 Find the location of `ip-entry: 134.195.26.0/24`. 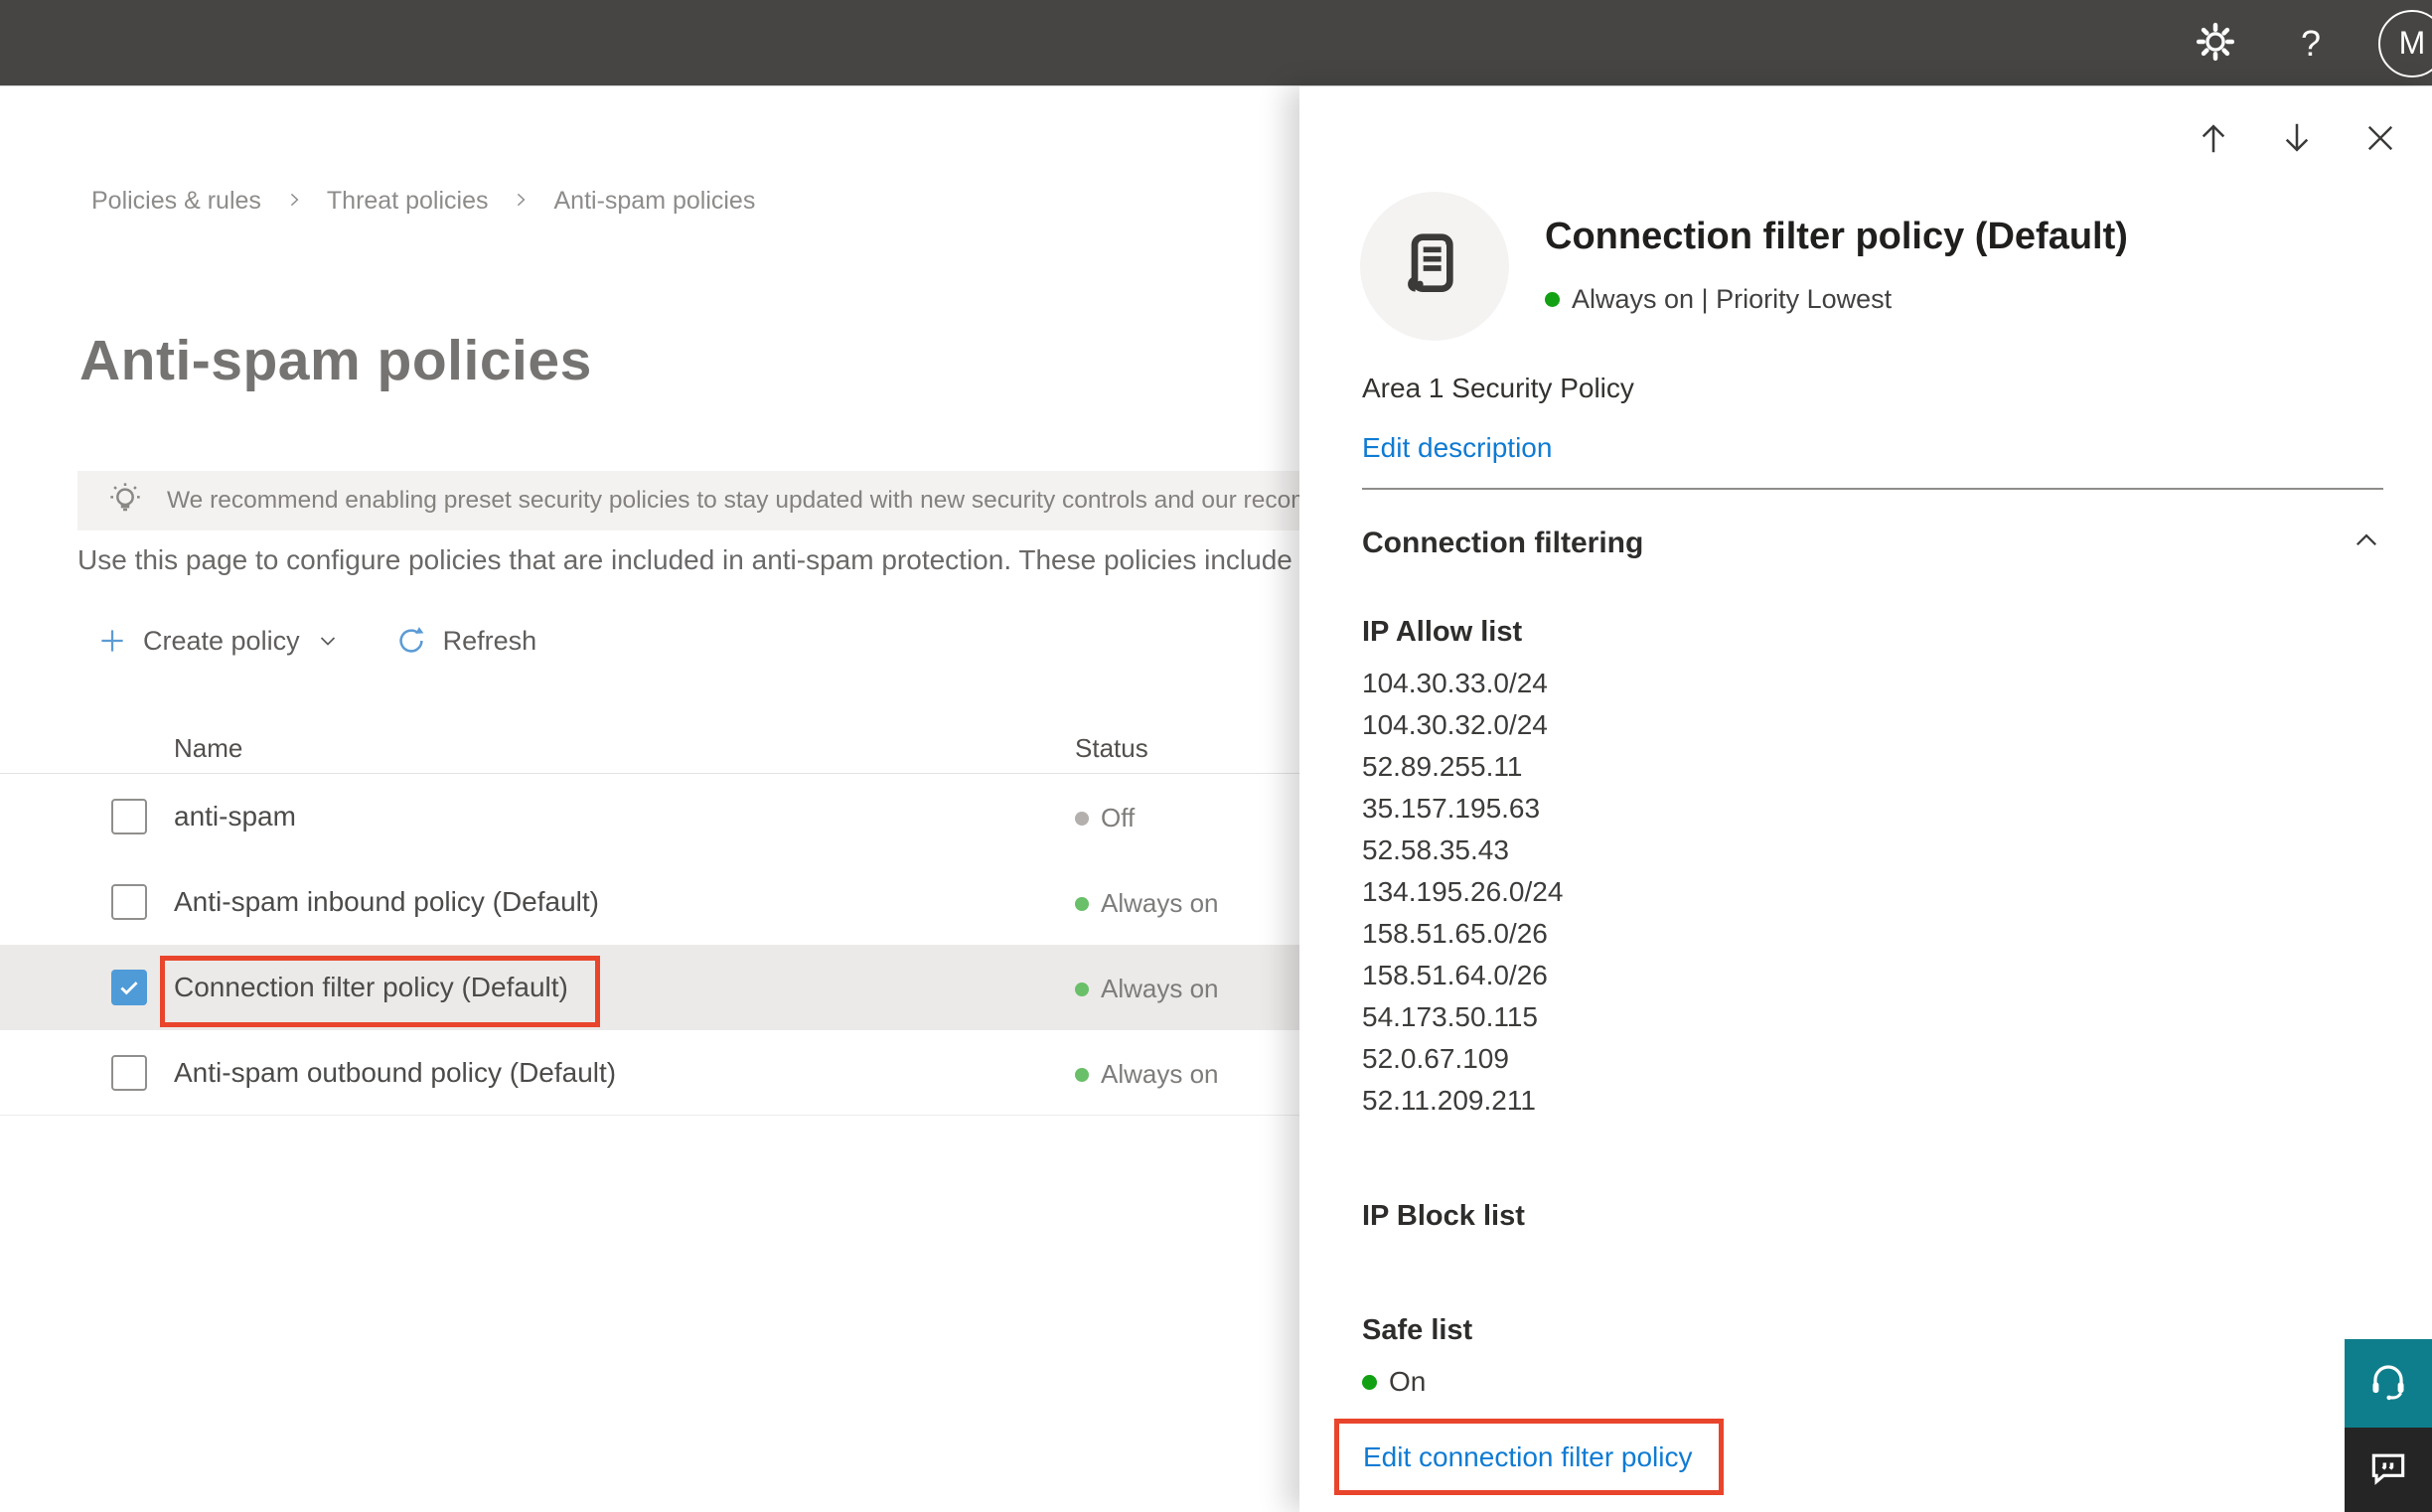

ip-entry: 134.195.26.0/24 is located at coordinates (1463, 891).